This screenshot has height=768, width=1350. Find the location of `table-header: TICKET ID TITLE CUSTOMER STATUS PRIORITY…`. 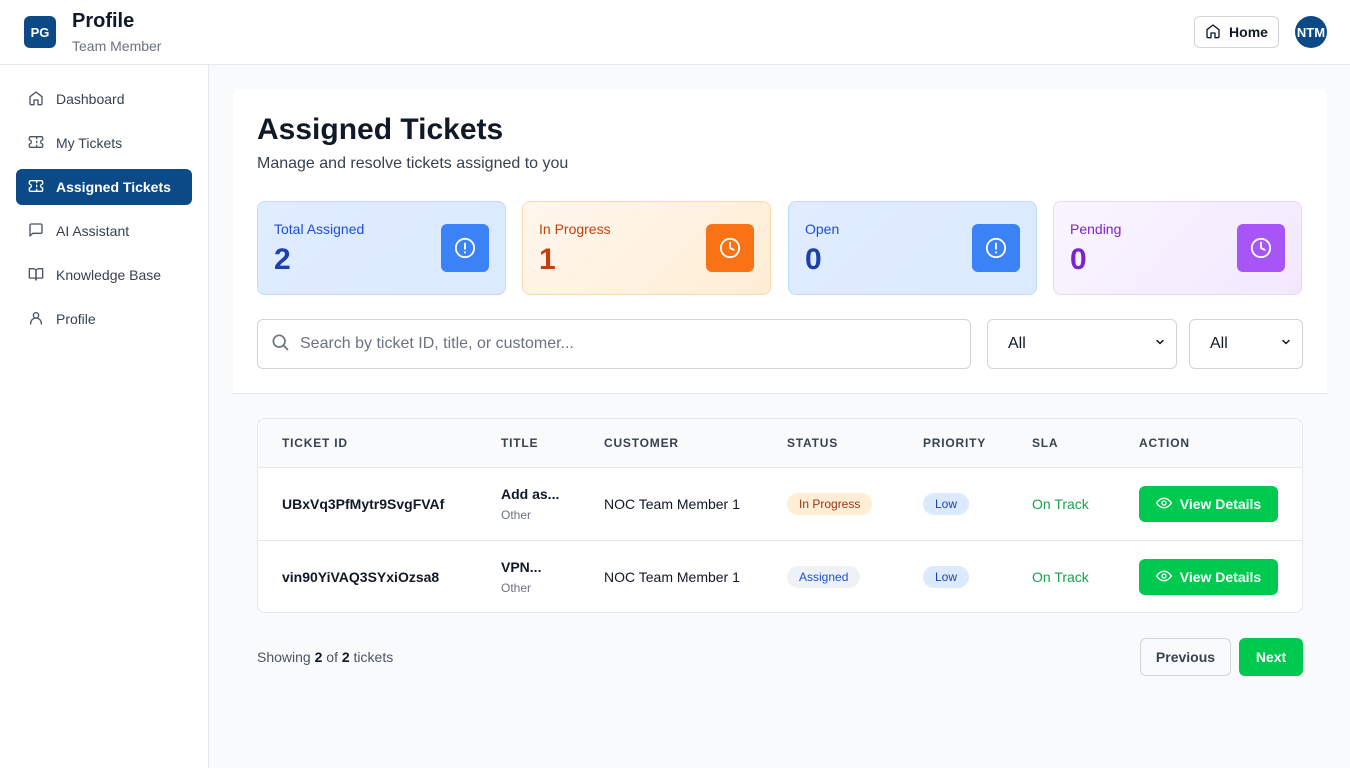

table-header: TICKET ID TITLE CUSTOMER STATUS PRIORITY… is located at coordinates (780, 443).